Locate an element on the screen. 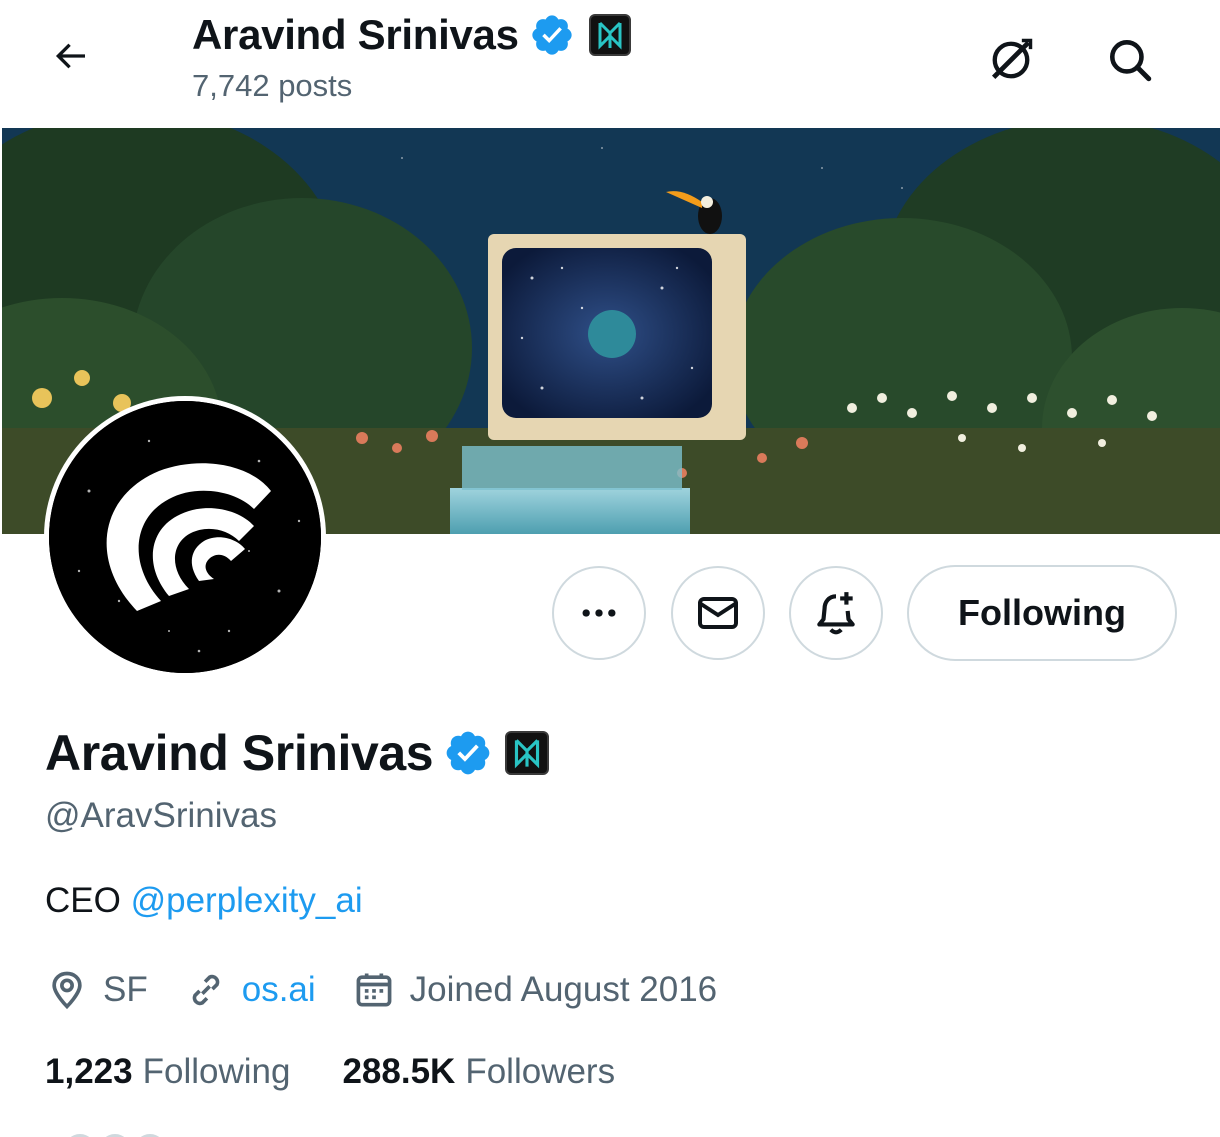 The height and width of the screenshot is (1137, 1220). website-item: os.ai is located at coordinates (250, 990).